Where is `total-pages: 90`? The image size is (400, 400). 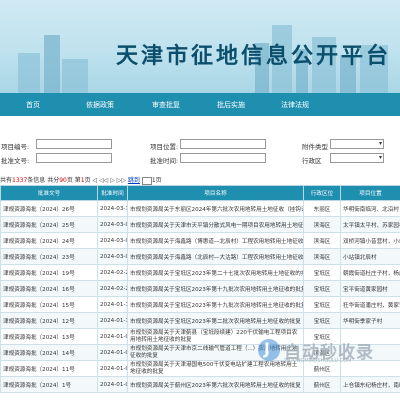 total-pages: 90 is located at coordinates (63, 180).